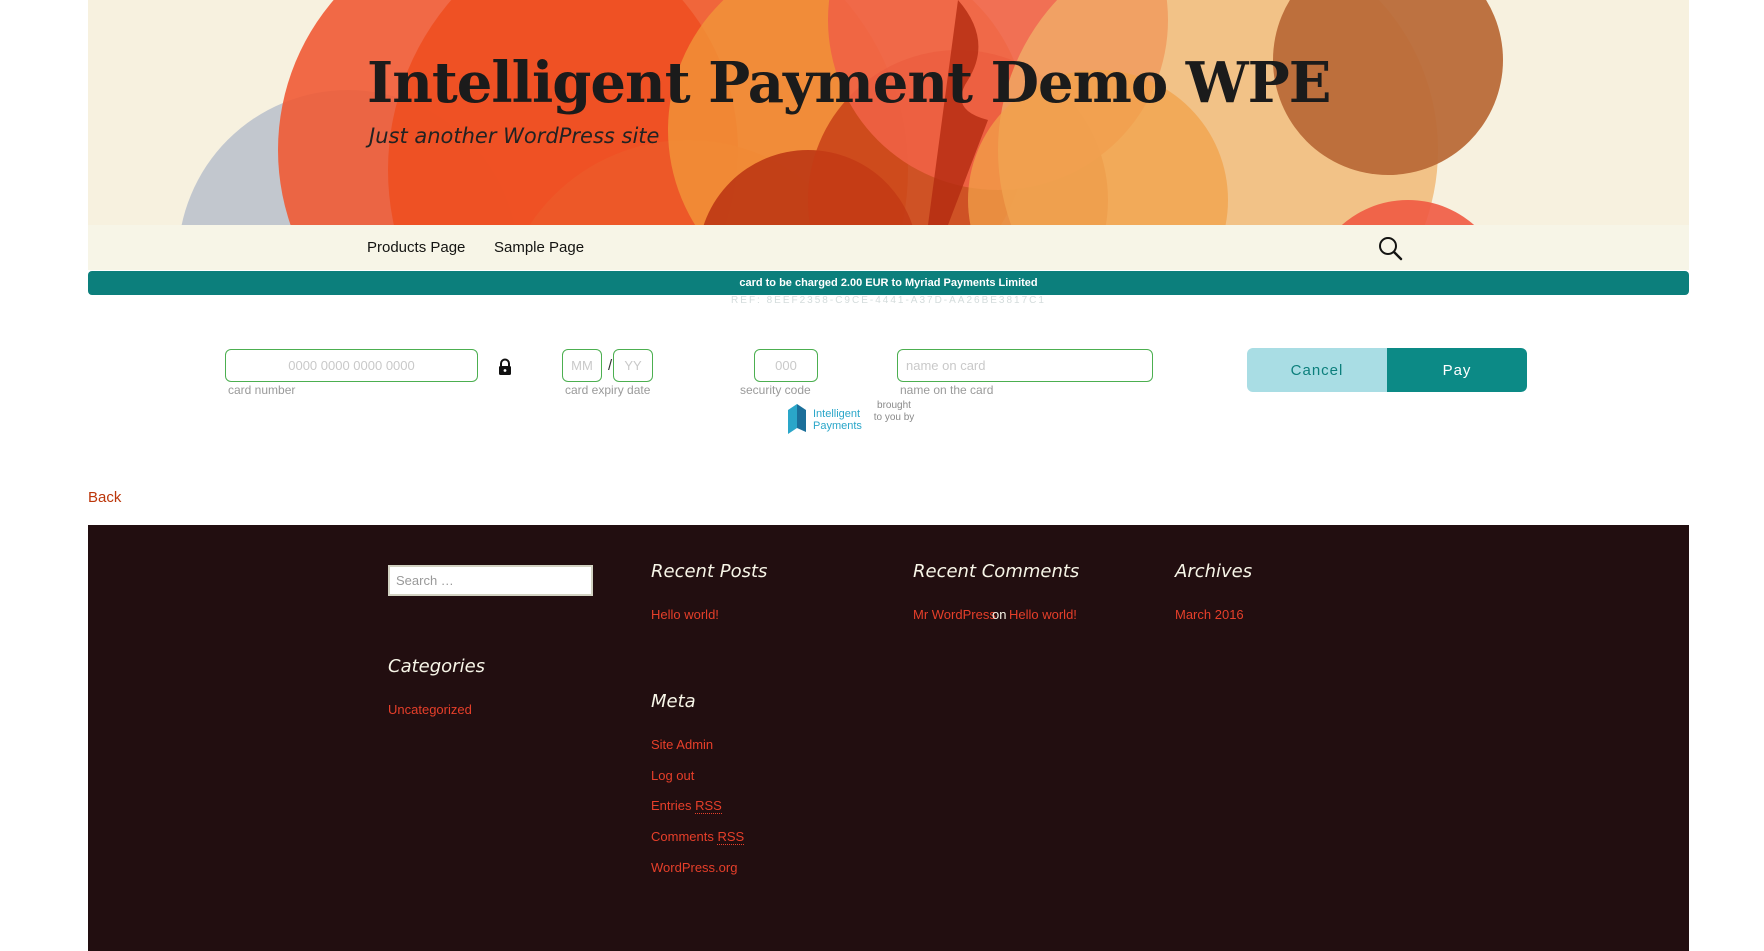 The height and width of the screenshot is (951, 1764). I want to click on security-code-label: security code, so click(775, 390).